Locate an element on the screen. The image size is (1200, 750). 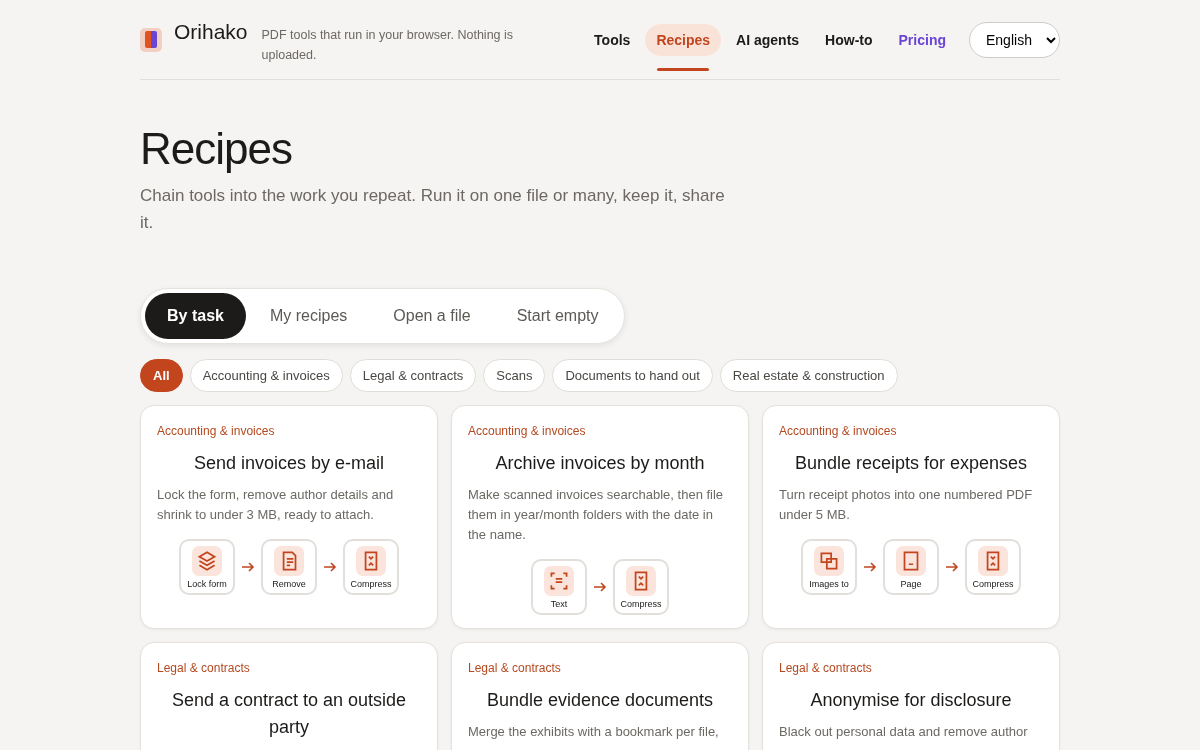
logo-icon is located at coordinates (151, 39).